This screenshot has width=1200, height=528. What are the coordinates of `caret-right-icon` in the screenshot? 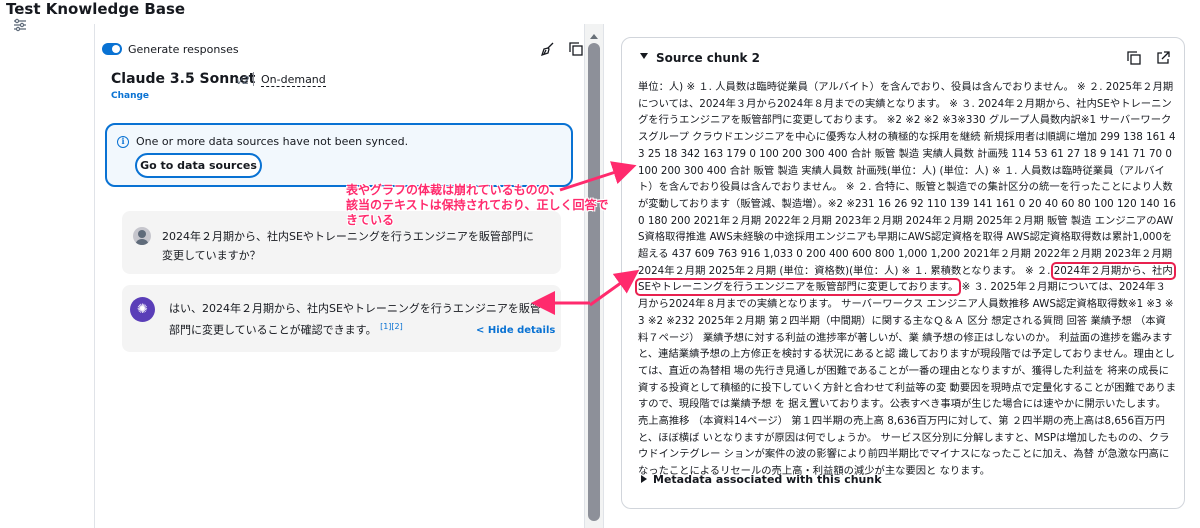 It's located at (644, 479).